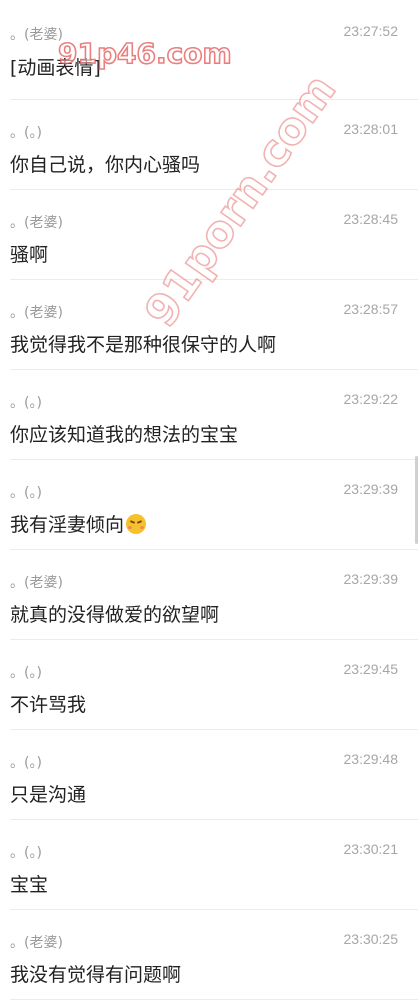 Image resolution: width=418 pixels, height=1000 pixels. I want to click on message-timestamp: 23:28:01, so click(371, 129).